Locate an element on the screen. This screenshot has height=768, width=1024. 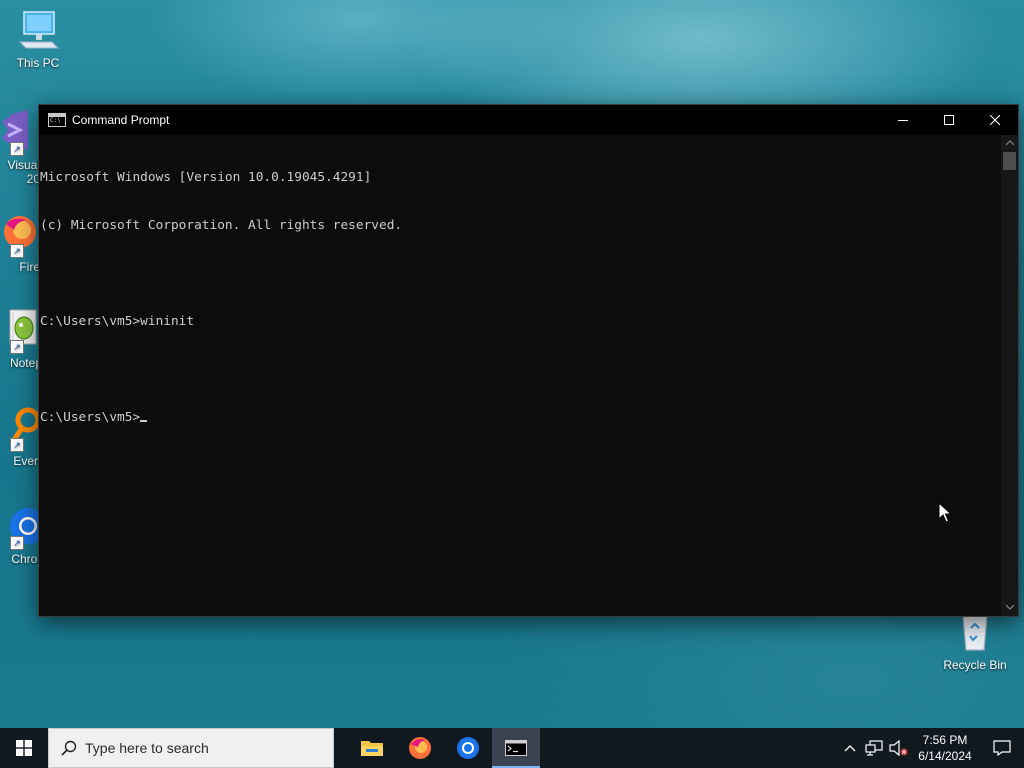
action-center-button is located at coordinates (1002, 748).